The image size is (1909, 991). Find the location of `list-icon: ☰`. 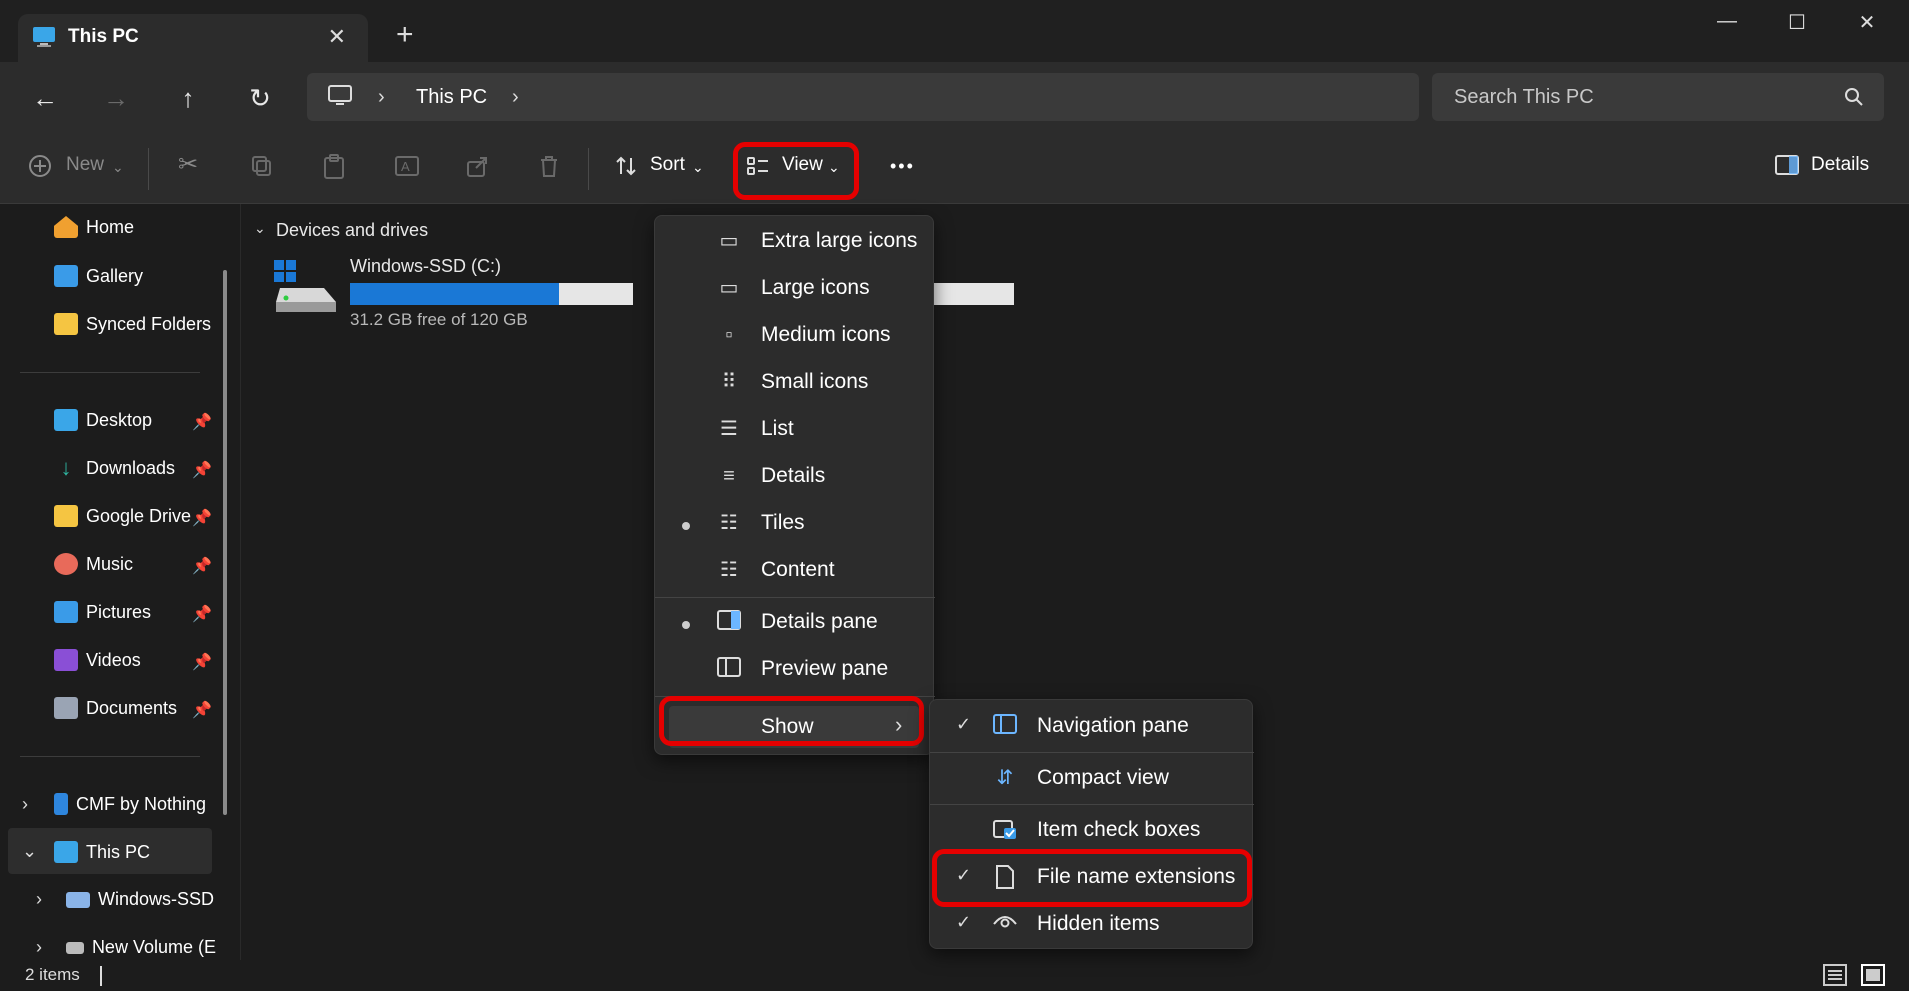

list-icon: ☰ is located at coordinates (729, 429).